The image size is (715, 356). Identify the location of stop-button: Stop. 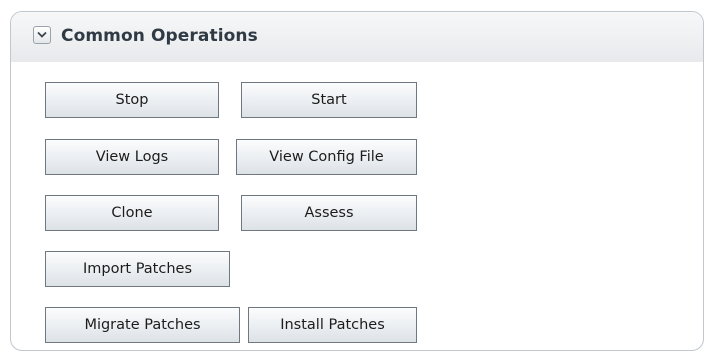
(132, 100).